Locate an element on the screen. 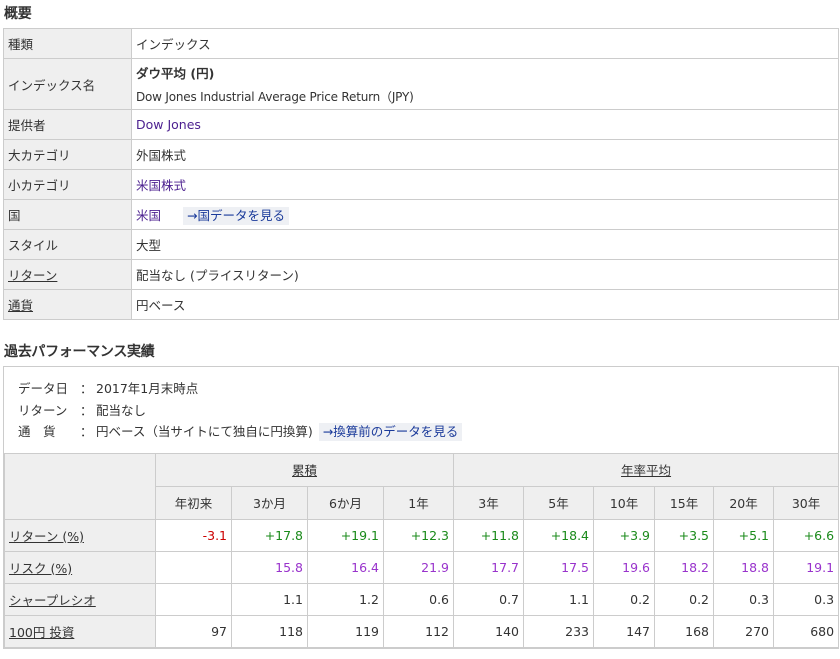  table-cell: 17.7 is located at coordinates (489, 567).